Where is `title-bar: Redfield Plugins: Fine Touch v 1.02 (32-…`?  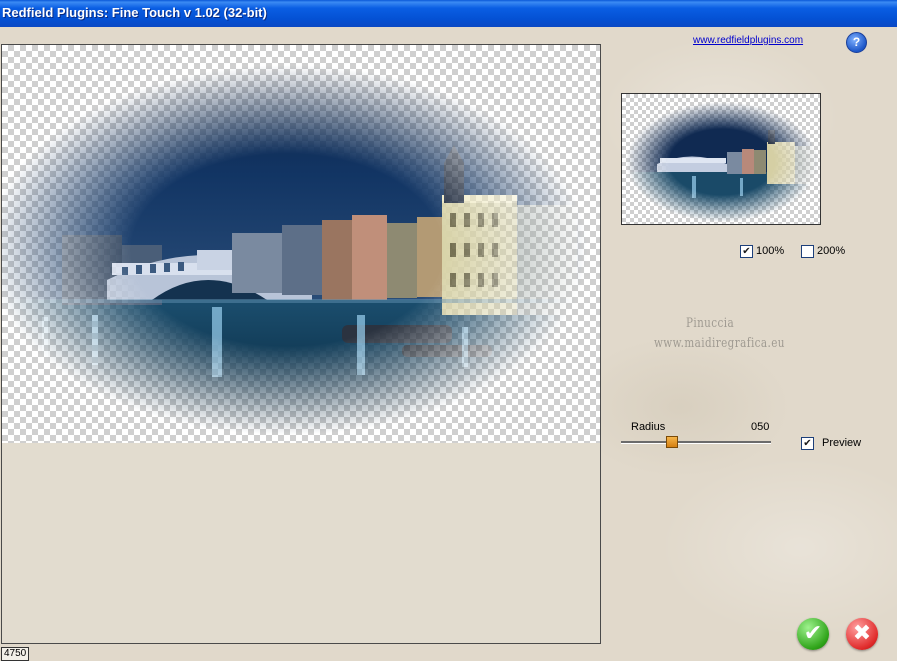 title-bar: Redfield Plugins: Fine Touch v 1.02 (32-… is located at coordinates (448, 13).